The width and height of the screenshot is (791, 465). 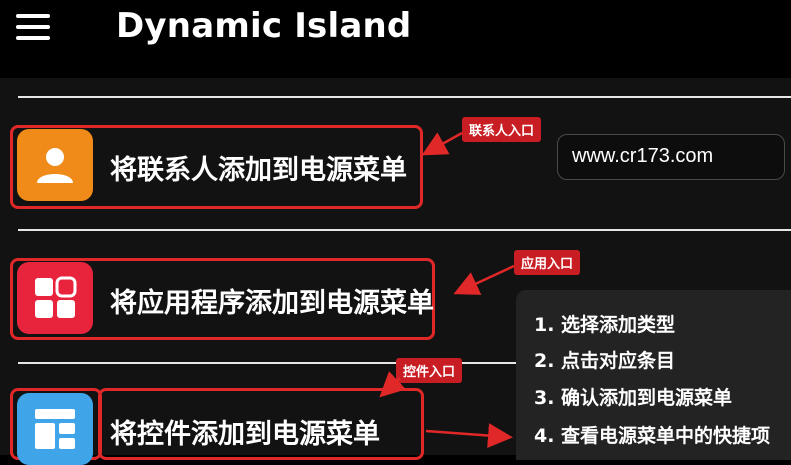 I want to click on widget-arrow, so click(x=393, y=384).